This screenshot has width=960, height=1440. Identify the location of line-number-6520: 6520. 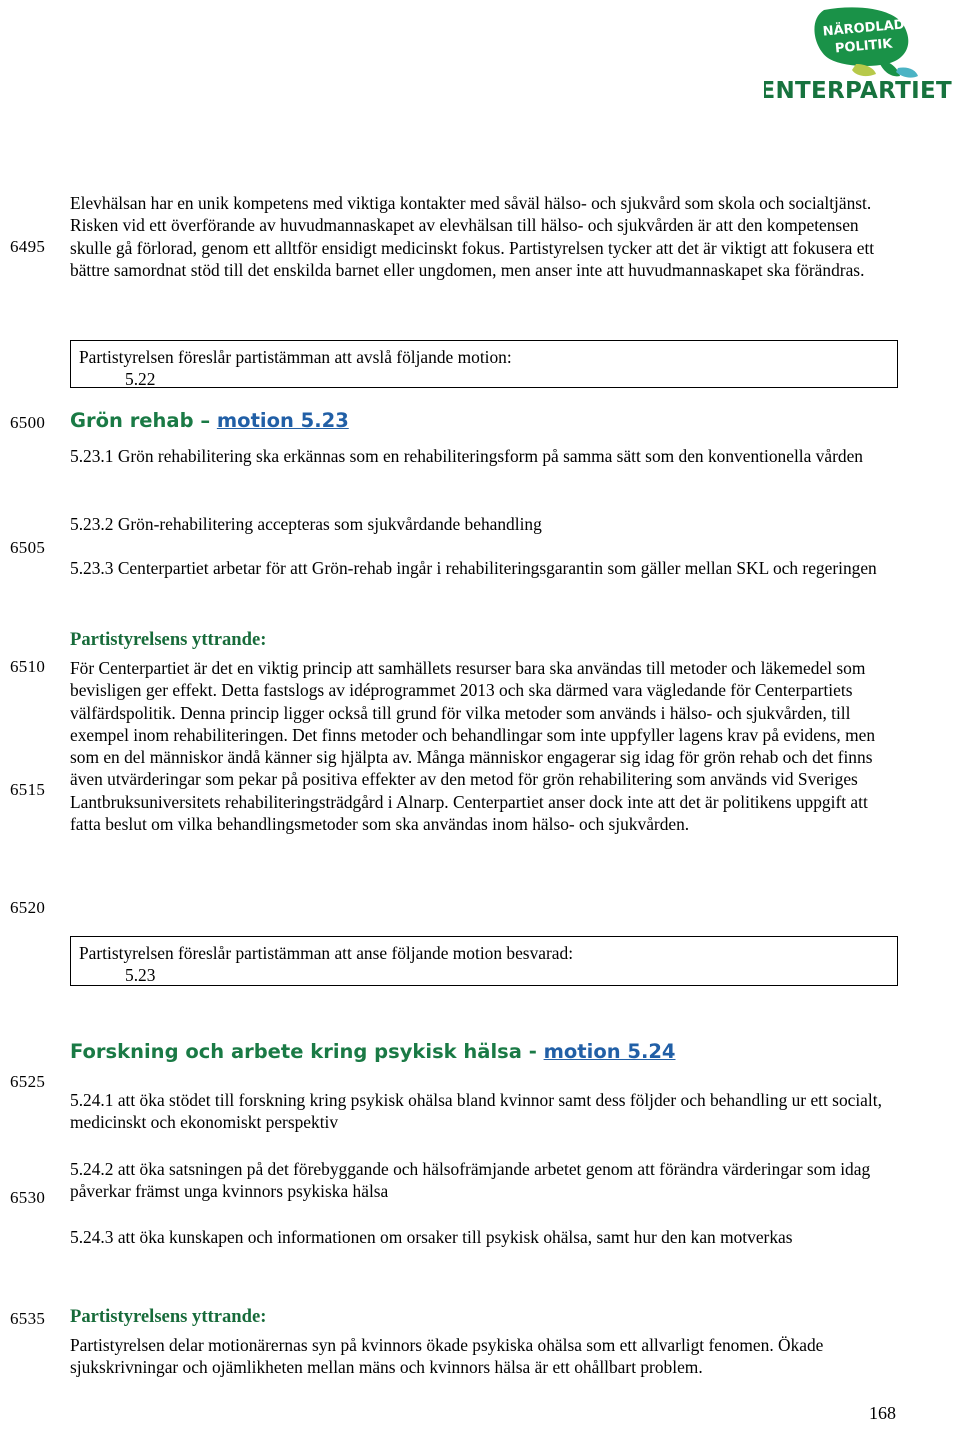
(28, 907).